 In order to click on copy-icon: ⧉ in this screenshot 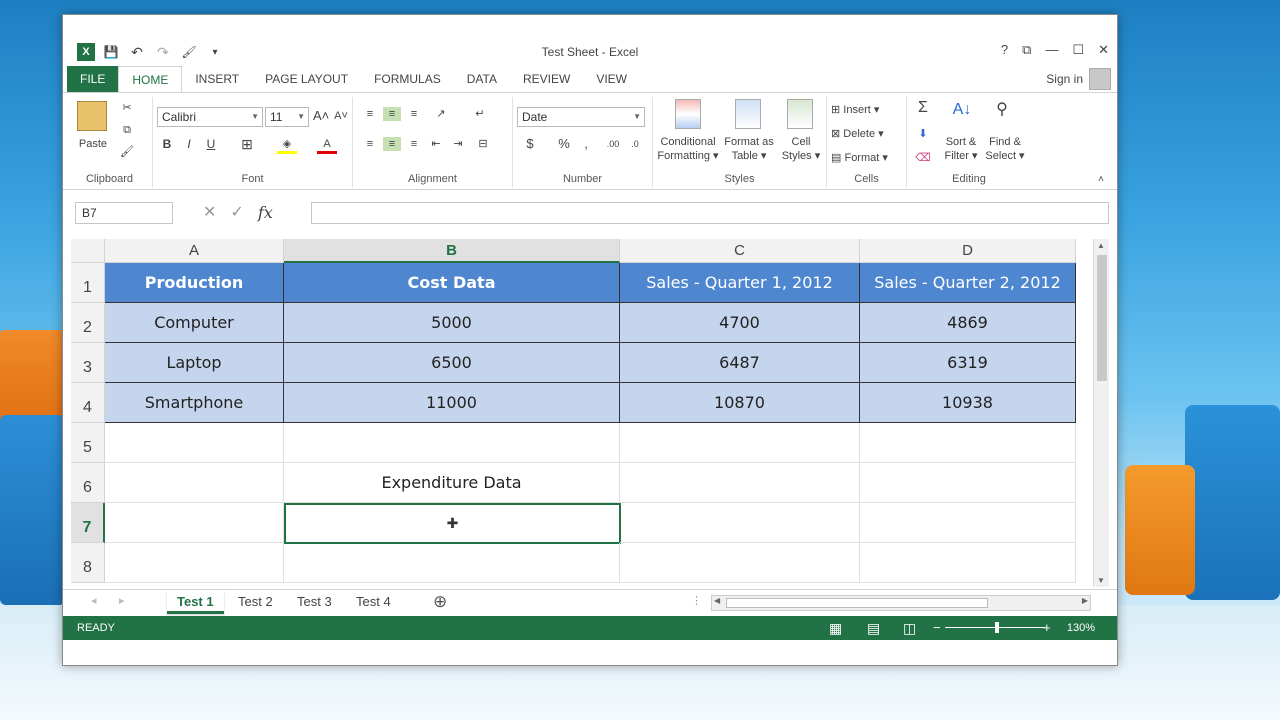, I will do `click(127, 130)`.